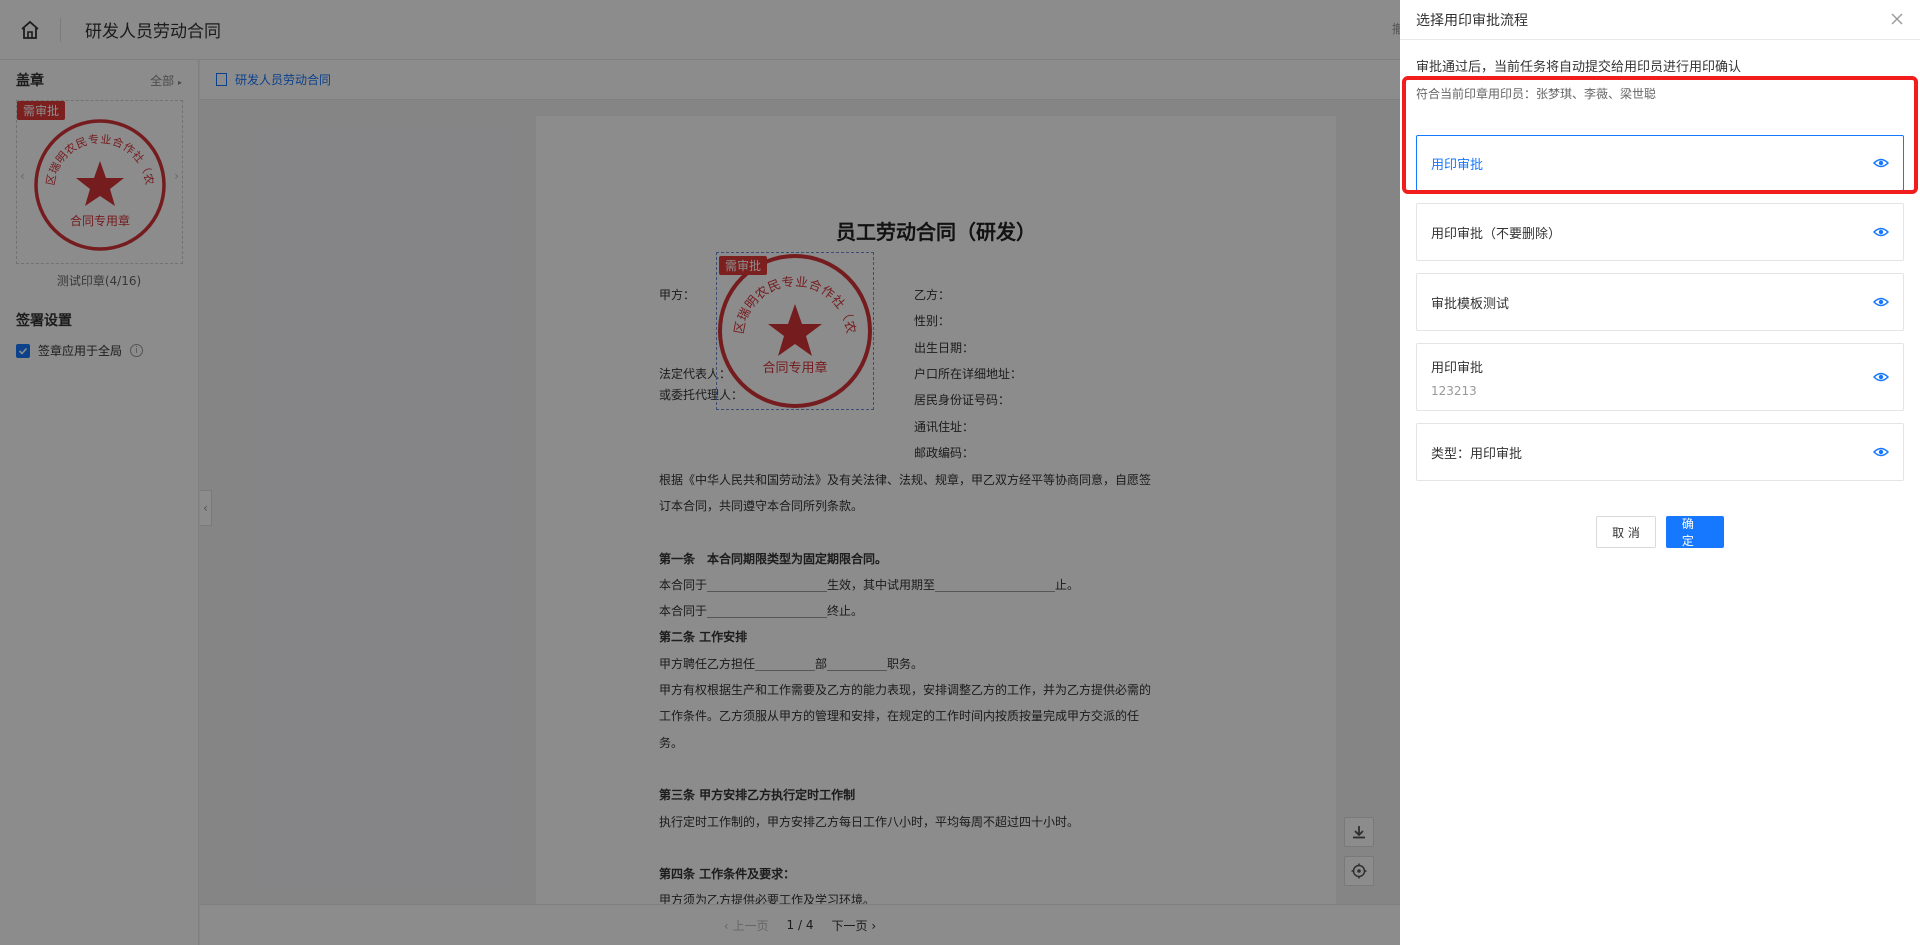  Describe the element at coordinates (1536, 94) in the screenshot. I see `matched-sealers: 符合当前印章用印员：张梦琪、李薇、梁世聪` at that location.